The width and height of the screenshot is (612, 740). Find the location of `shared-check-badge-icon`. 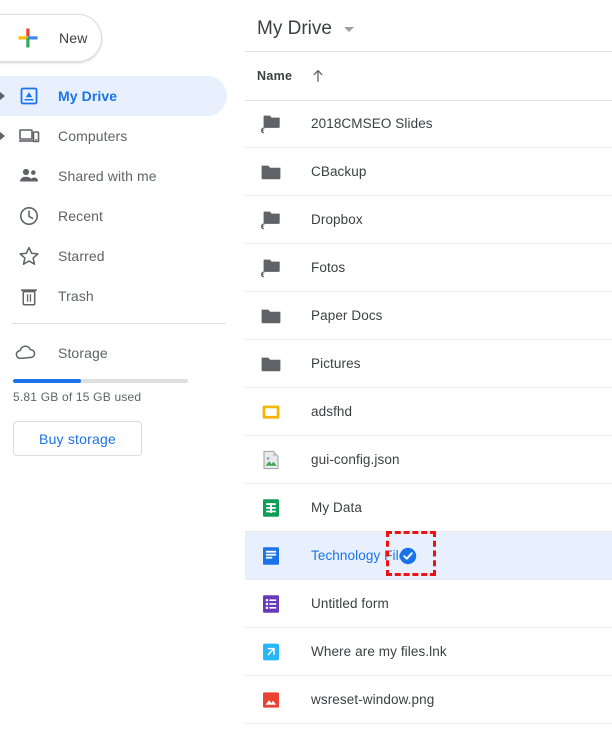

shared-check-badge-icon is located at coordinates (408, 556).